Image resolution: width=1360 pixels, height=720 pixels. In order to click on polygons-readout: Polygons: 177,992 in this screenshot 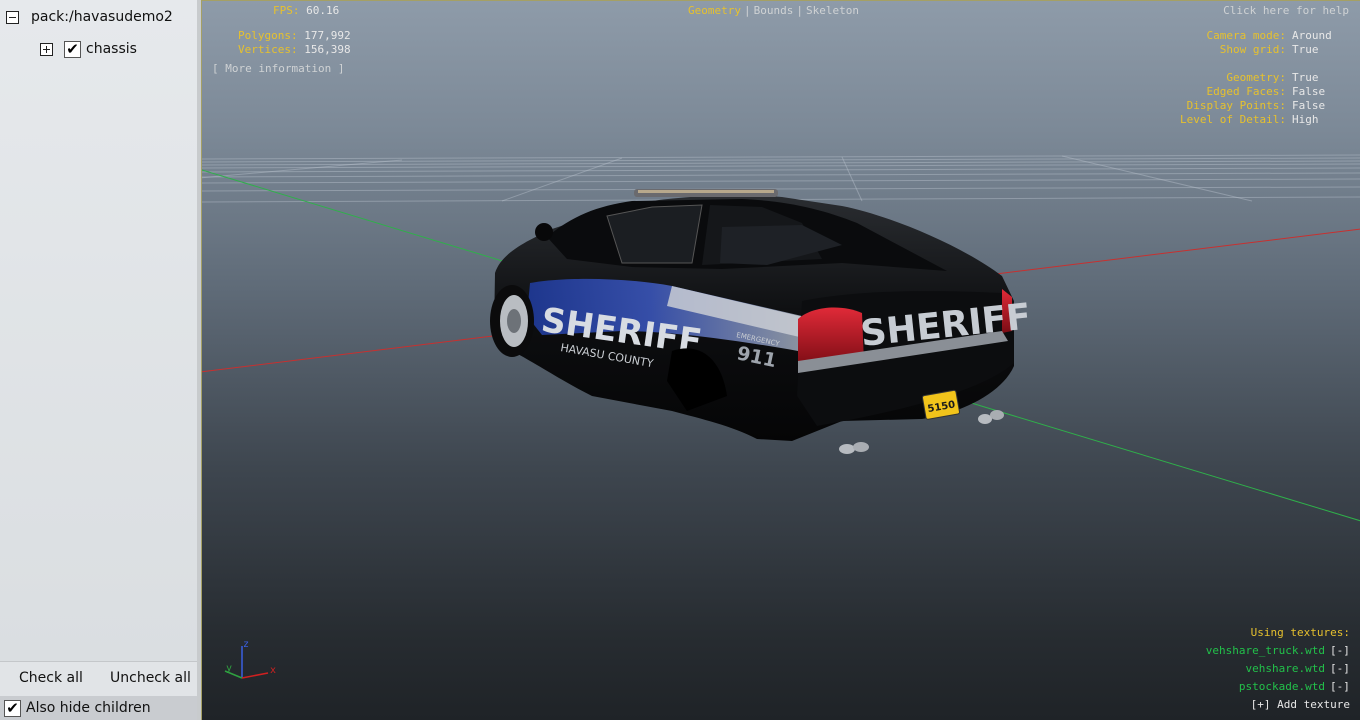, I will do `click(294, 36)`.